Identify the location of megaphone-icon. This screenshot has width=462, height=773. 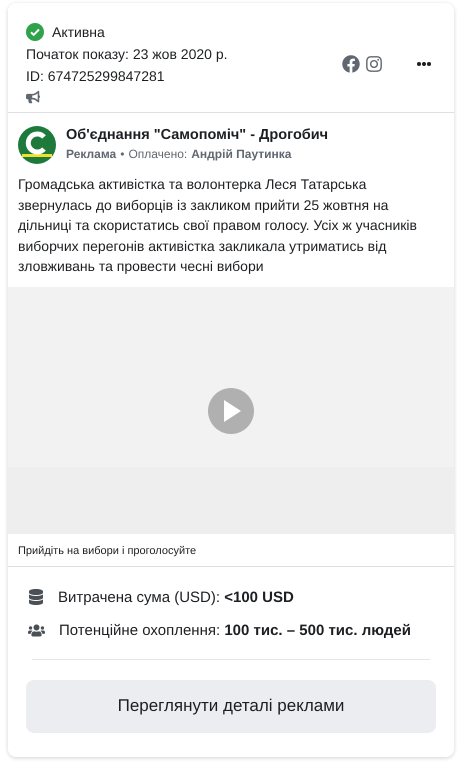
(33, 97).